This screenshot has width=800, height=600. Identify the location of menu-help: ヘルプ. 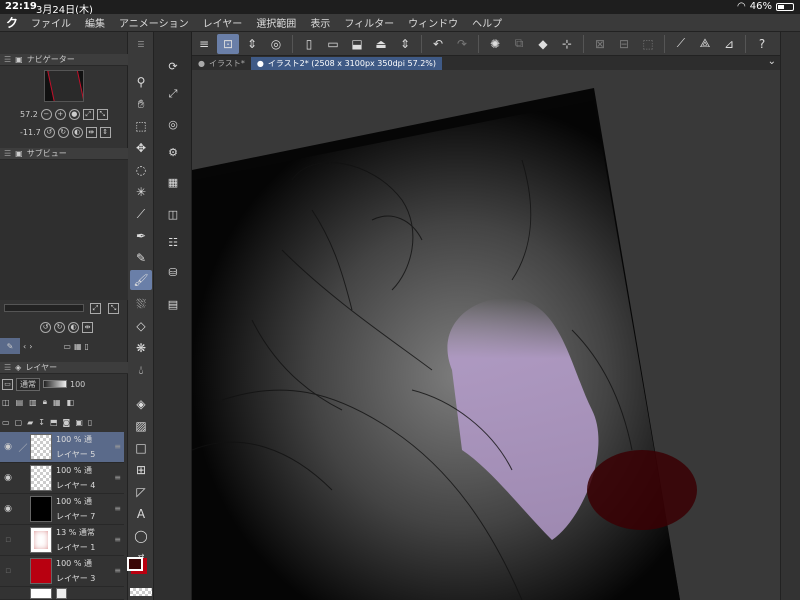
(487, 22).